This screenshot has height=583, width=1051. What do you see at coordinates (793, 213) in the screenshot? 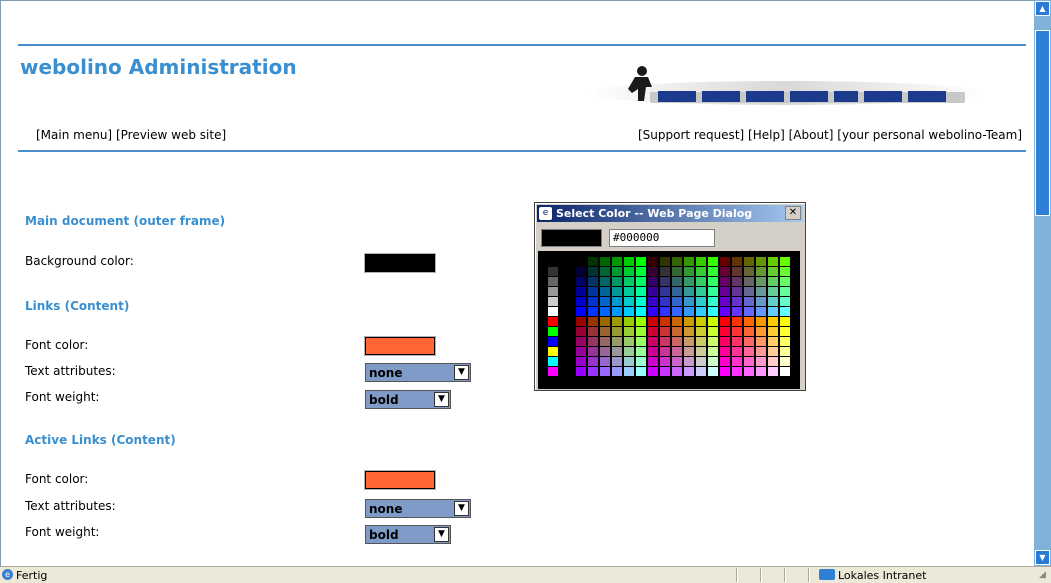
I see `close-icon: ✕` at bounding box center [793, 213].